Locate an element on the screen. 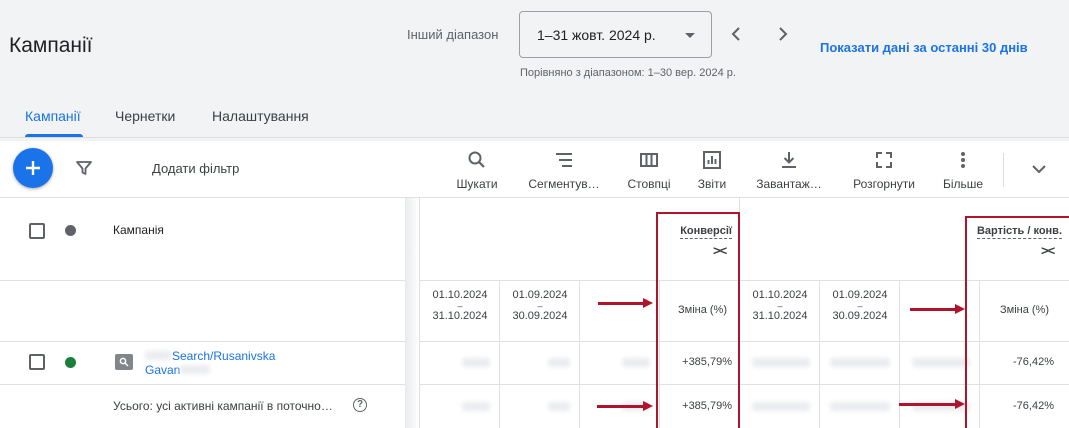 Image resolution: width=1069 pixels, height=428 pixels. chevron-down-icon is located at coordinates (1039, 169).